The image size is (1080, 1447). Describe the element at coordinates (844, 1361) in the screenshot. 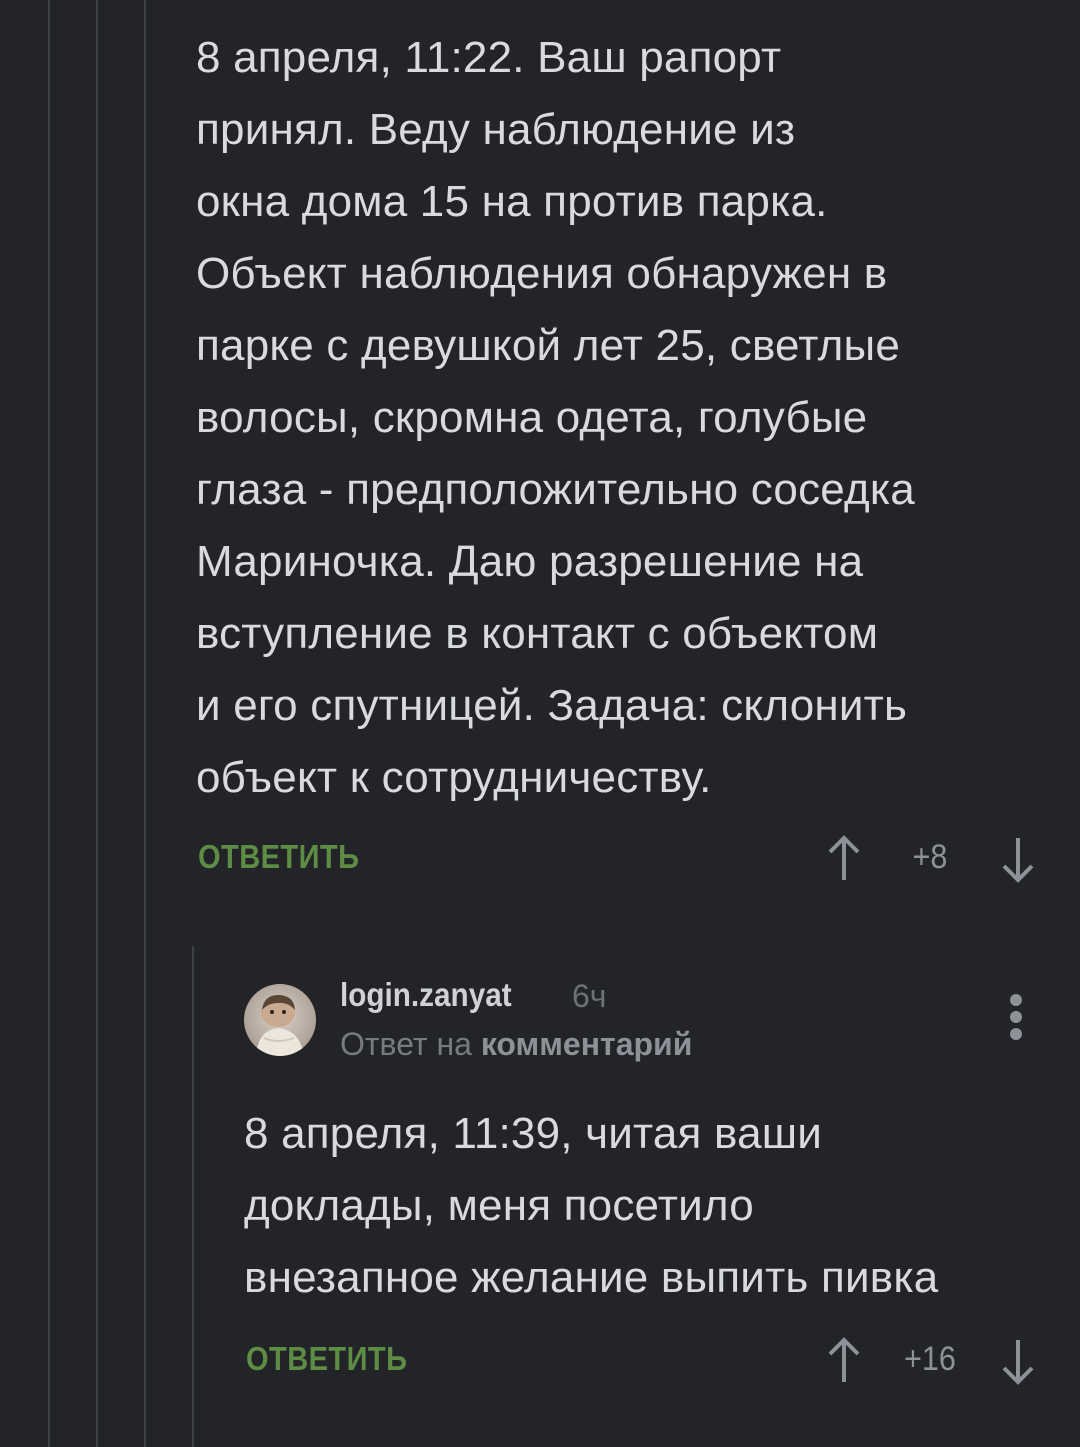

I see `reply-upvote-arrow-up-icon` at that location.